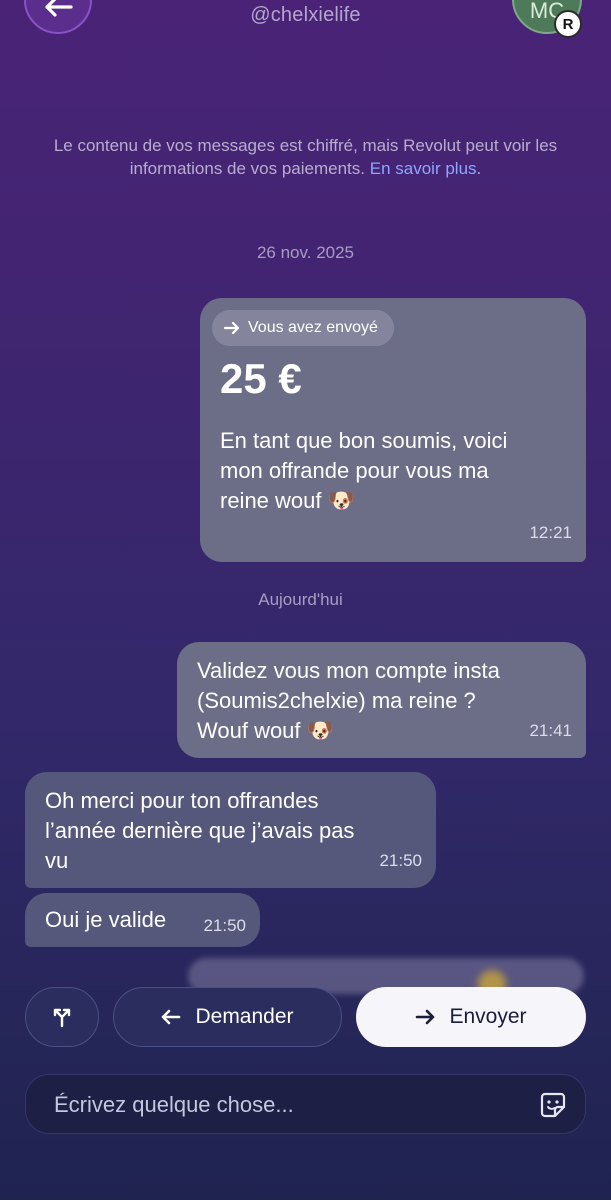 The width and height of the screenshot is (611, 1200). I want to click on message-line: vu, so click(57, 860).